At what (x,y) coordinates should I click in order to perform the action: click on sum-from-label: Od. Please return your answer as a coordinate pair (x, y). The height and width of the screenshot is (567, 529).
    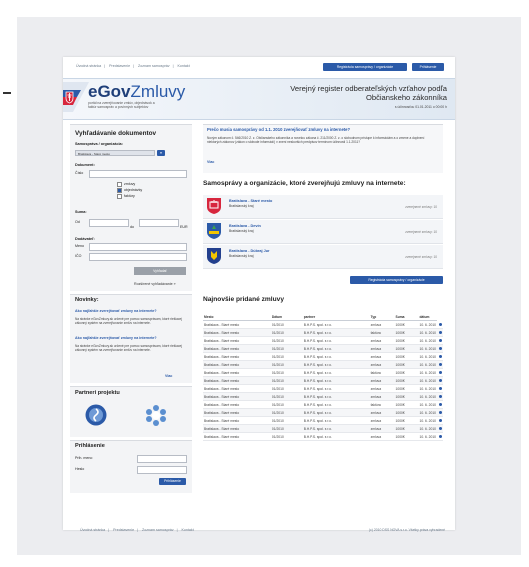
    Looking at the image, I should click on (77, 222).